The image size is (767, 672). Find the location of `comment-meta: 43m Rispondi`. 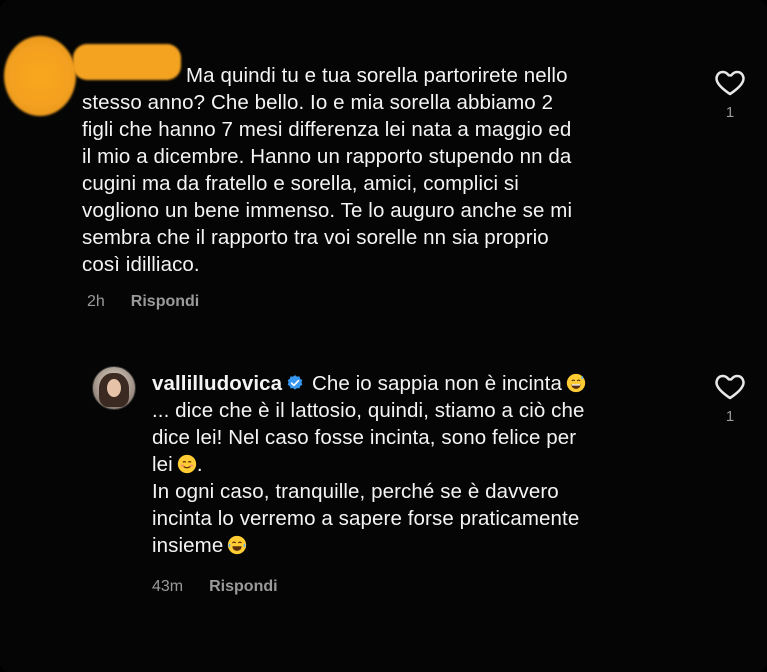

comment-meta: 43m Rispondi is located at coordinates (215, 587).